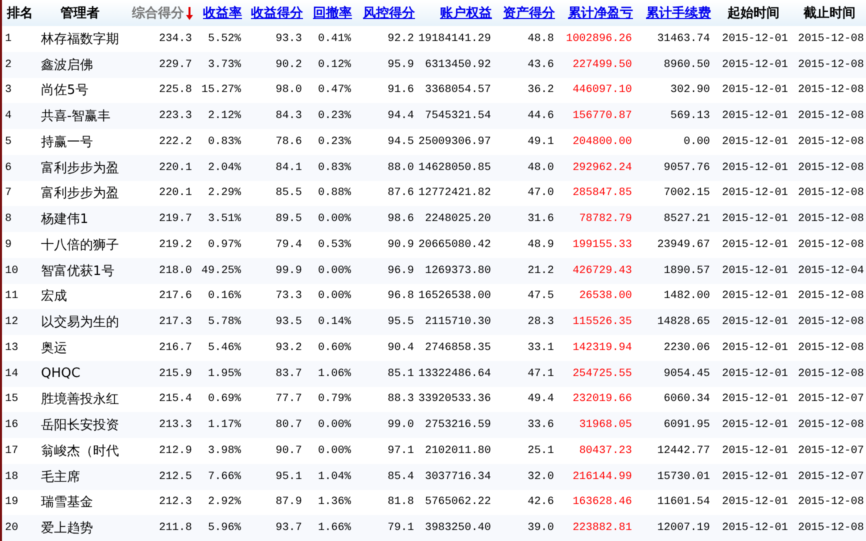 The image size is (866, 541). Describe the element at coordinates (600, 13) in the screenshot. I see `column-header-link: 累计净盈亏` at that location.